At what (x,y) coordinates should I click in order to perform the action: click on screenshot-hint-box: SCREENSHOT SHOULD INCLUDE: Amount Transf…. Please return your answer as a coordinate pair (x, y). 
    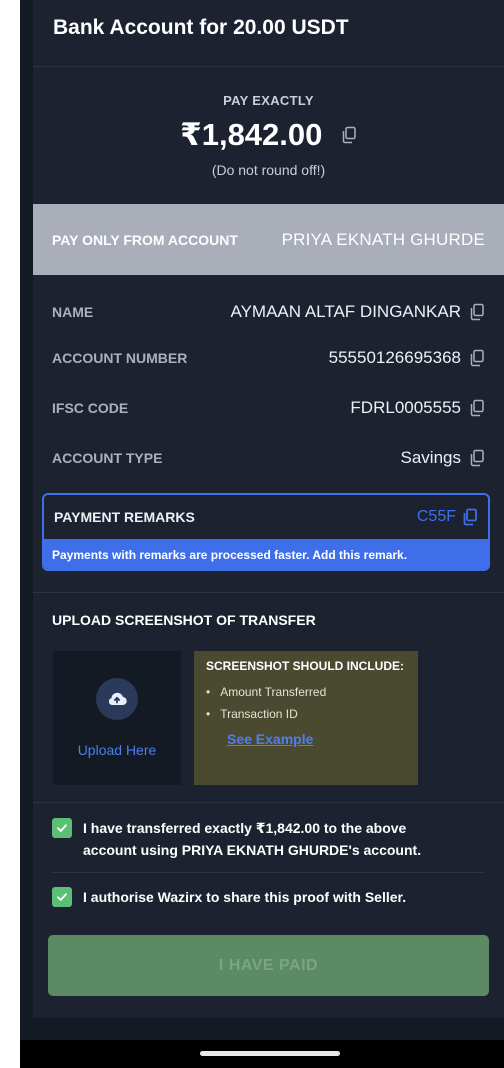
    Looking at the image, I should click on (306, 718).